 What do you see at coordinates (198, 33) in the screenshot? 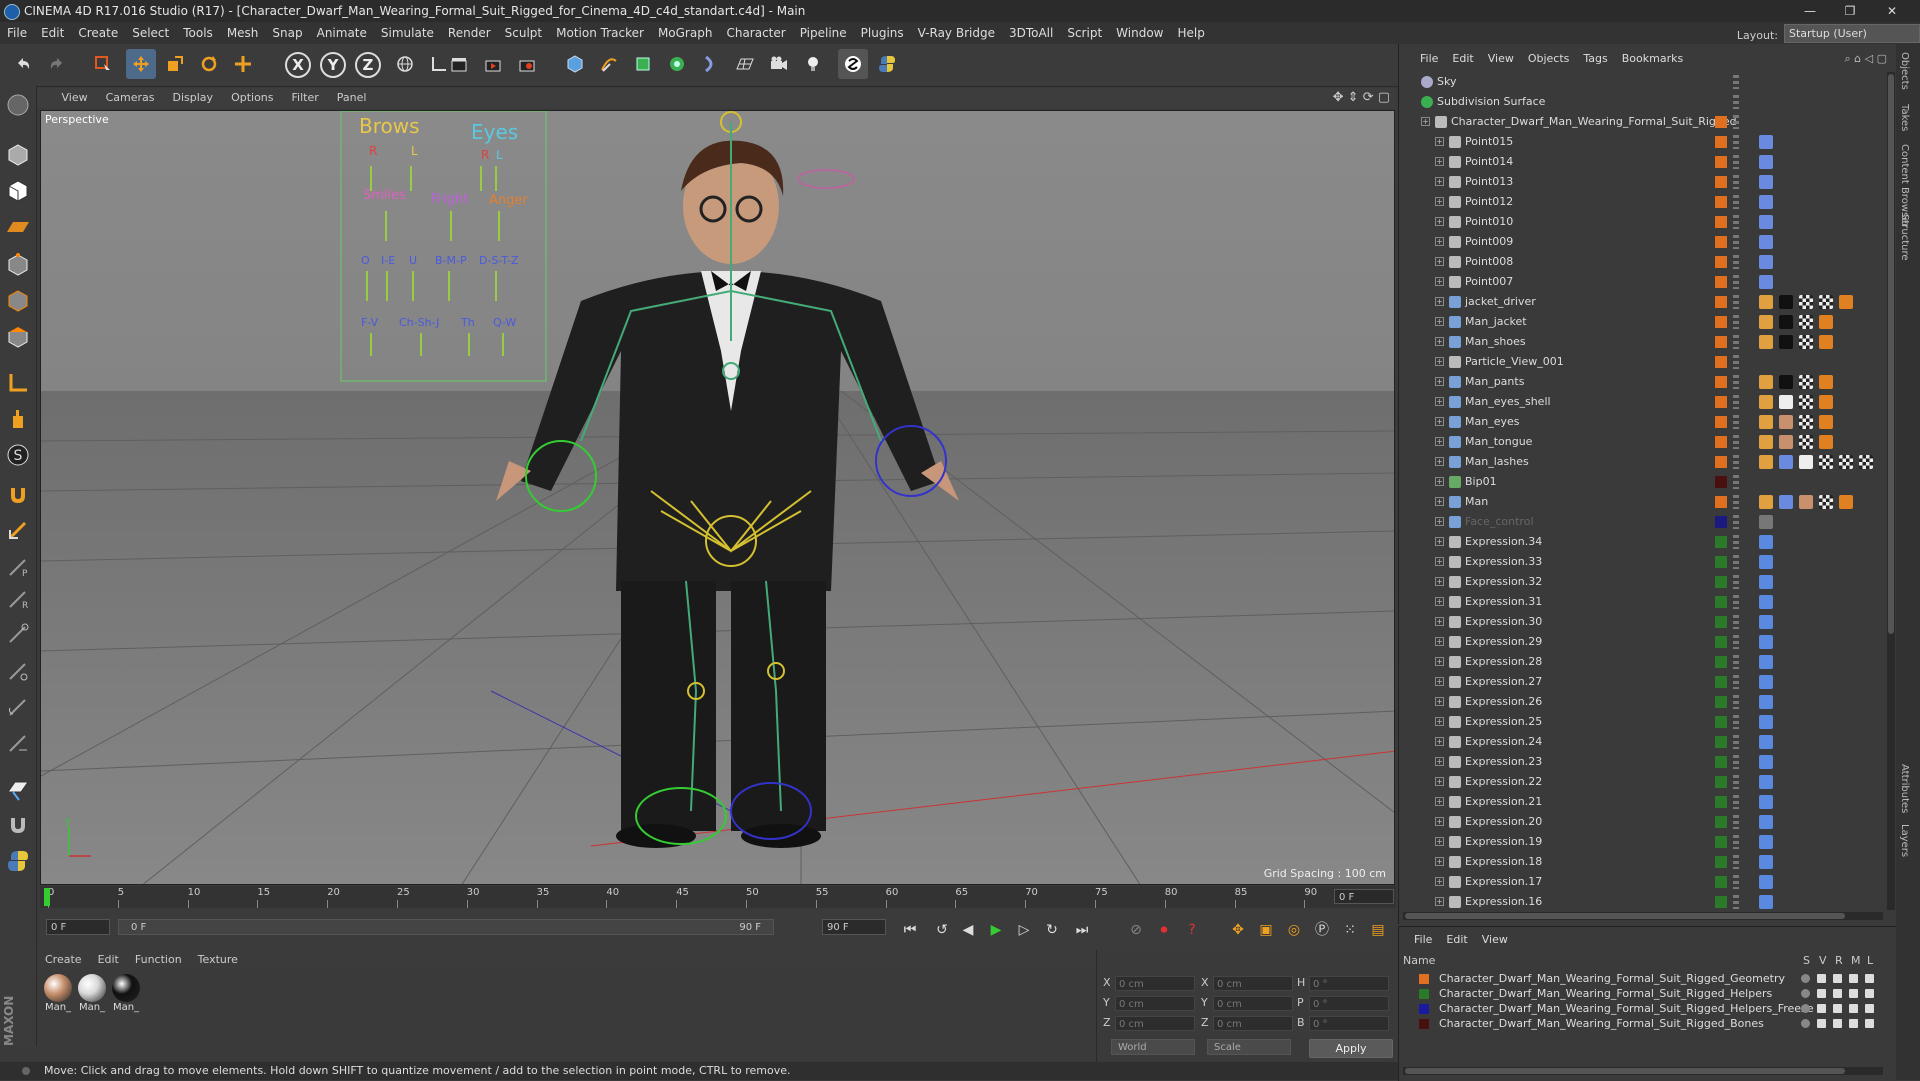
I see `menu-tools: Tools` at bounding box center [198, 33].